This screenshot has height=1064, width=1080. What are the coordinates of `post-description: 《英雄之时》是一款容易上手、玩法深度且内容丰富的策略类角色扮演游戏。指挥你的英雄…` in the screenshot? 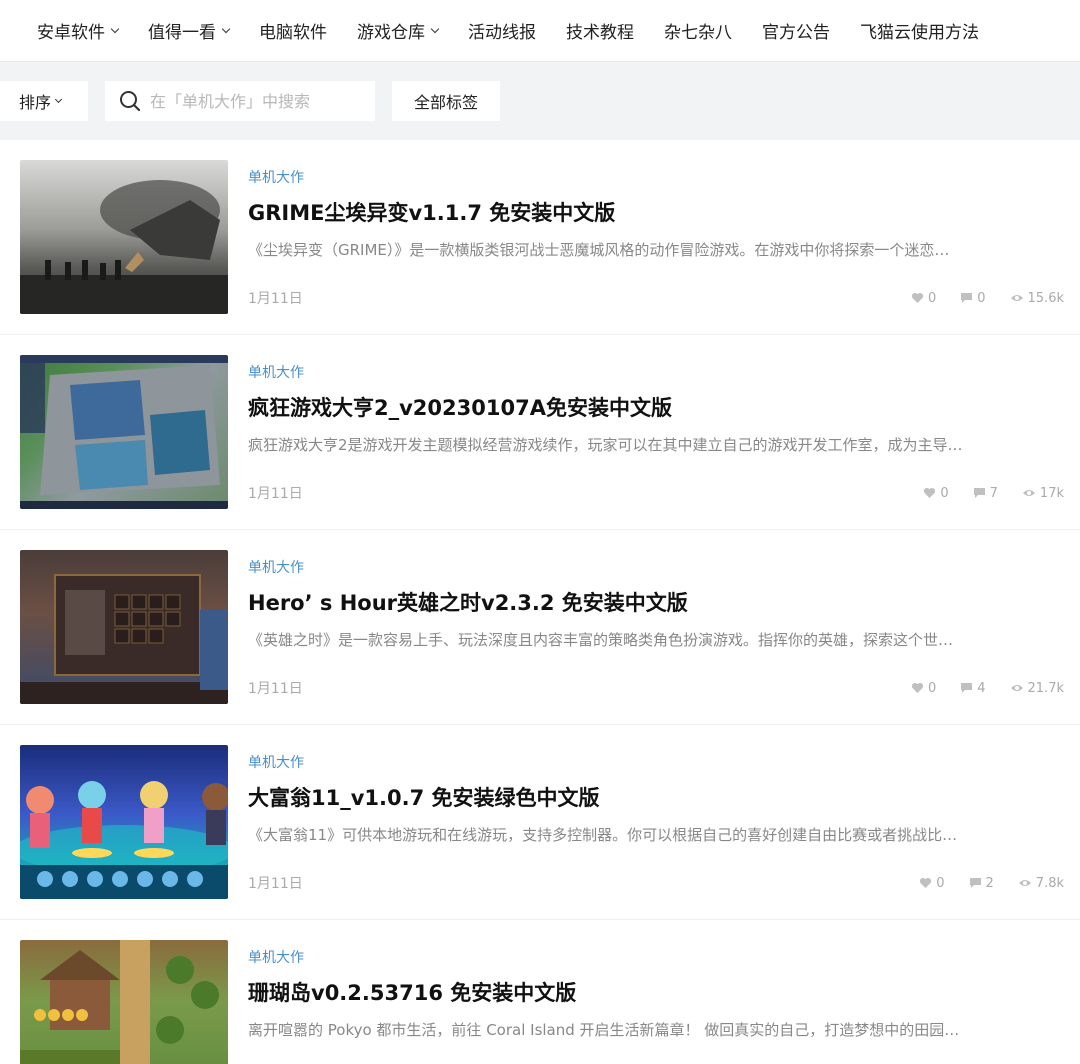 It's located at (601, 640).